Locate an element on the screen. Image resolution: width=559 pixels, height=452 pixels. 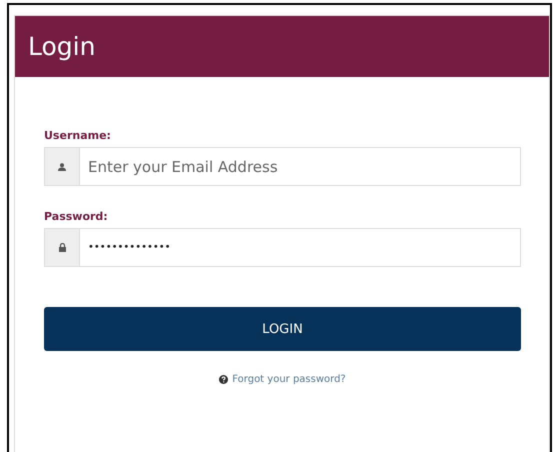
forgot-password-link: Forgot your password? is located at coordinates (289, 379).